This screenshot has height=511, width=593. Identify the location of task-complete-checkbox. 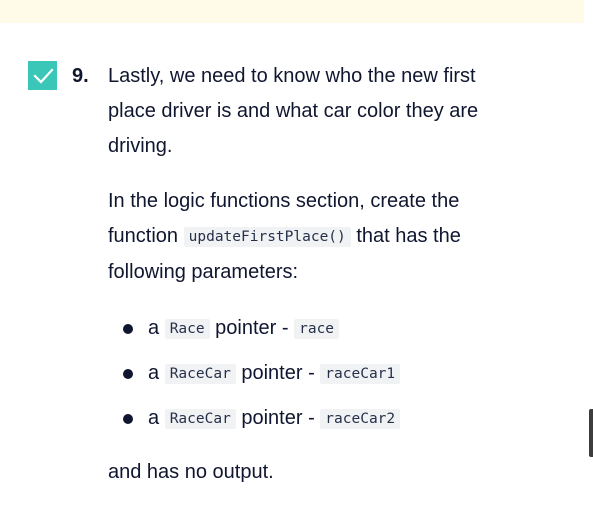
(42, 75).